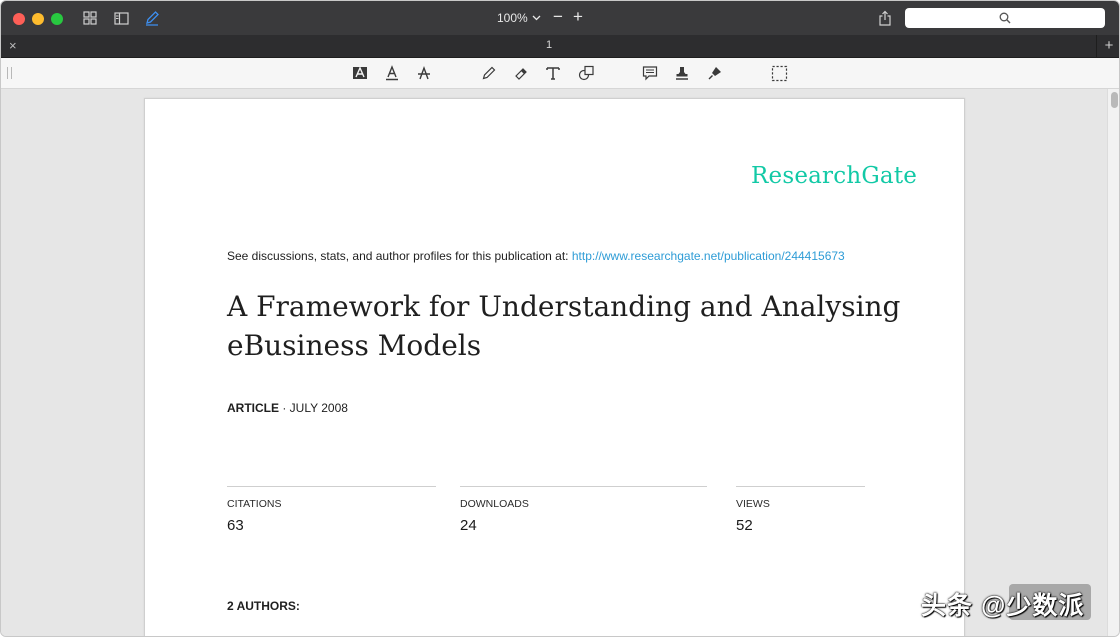 The width and height of the screenshot is (1120, 637). Describe the element at coordinates (553, 73) in the screenshot. I see `text-box-tool-icon` at that location.